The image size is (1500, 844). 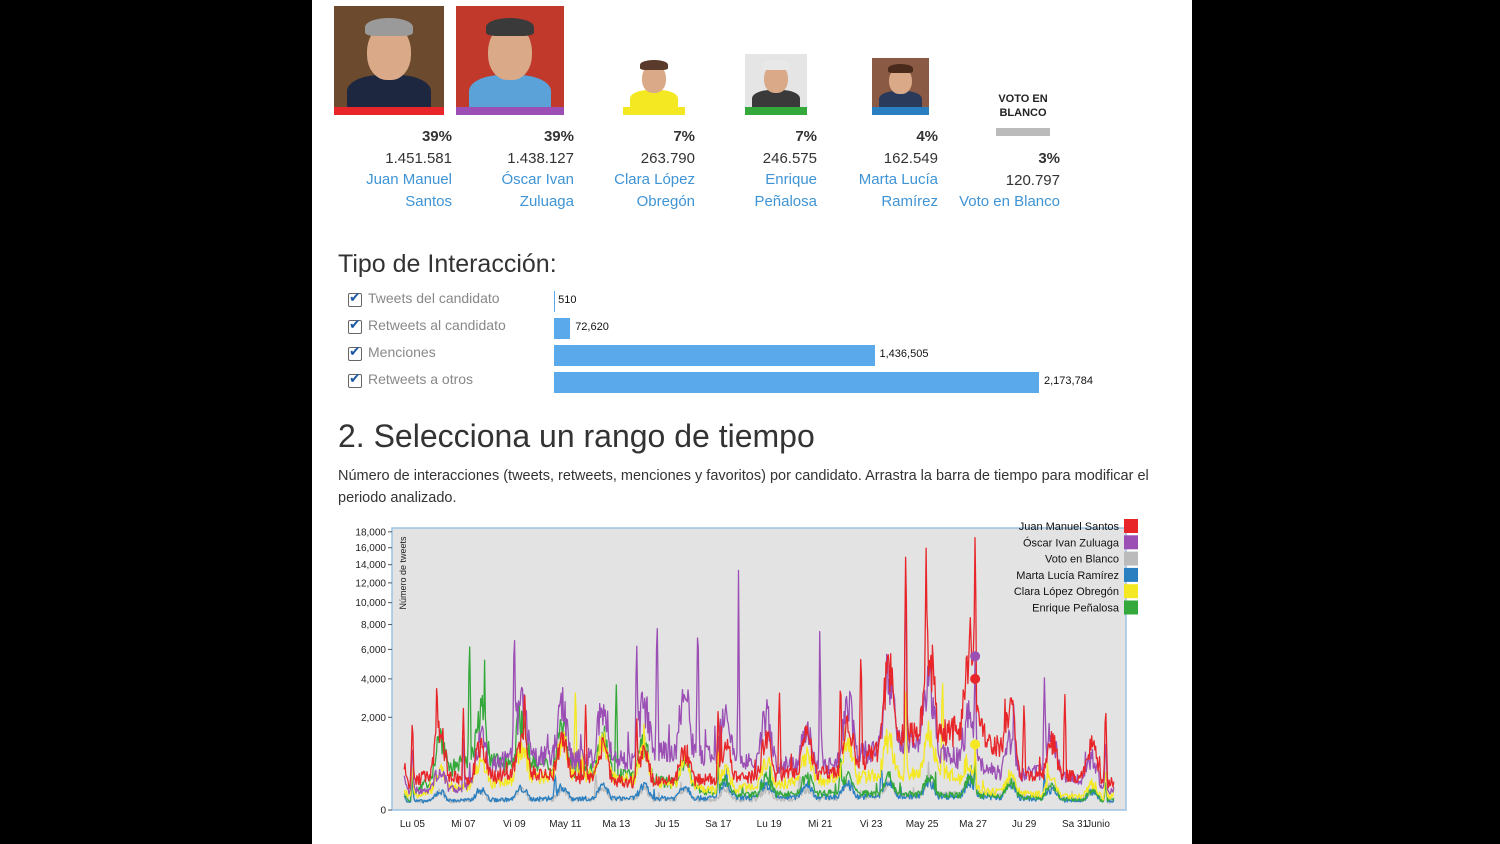 I want to click on y-tick-label: 0, so click(x=383, y=811).